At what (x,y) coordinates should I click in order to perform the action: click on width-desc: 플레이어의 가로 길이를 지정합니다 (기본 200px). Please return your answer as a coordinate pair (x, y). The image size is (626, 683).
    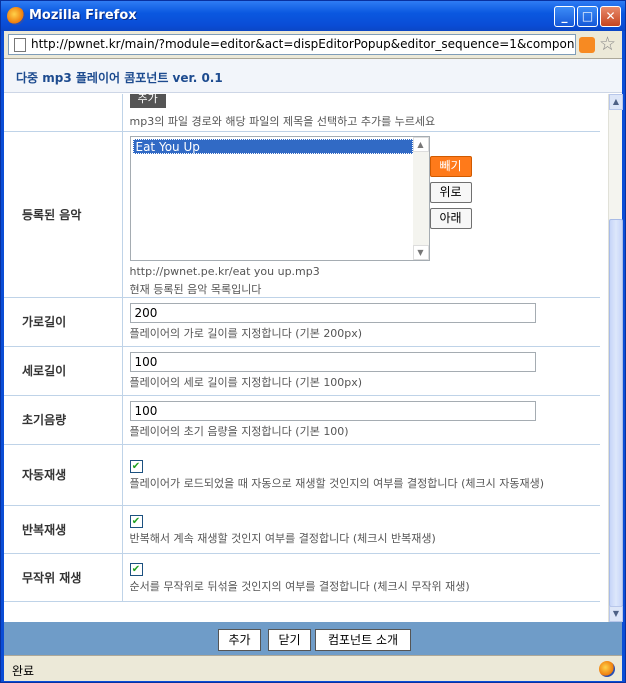
    Looking at the image, I should click on (246, 333).